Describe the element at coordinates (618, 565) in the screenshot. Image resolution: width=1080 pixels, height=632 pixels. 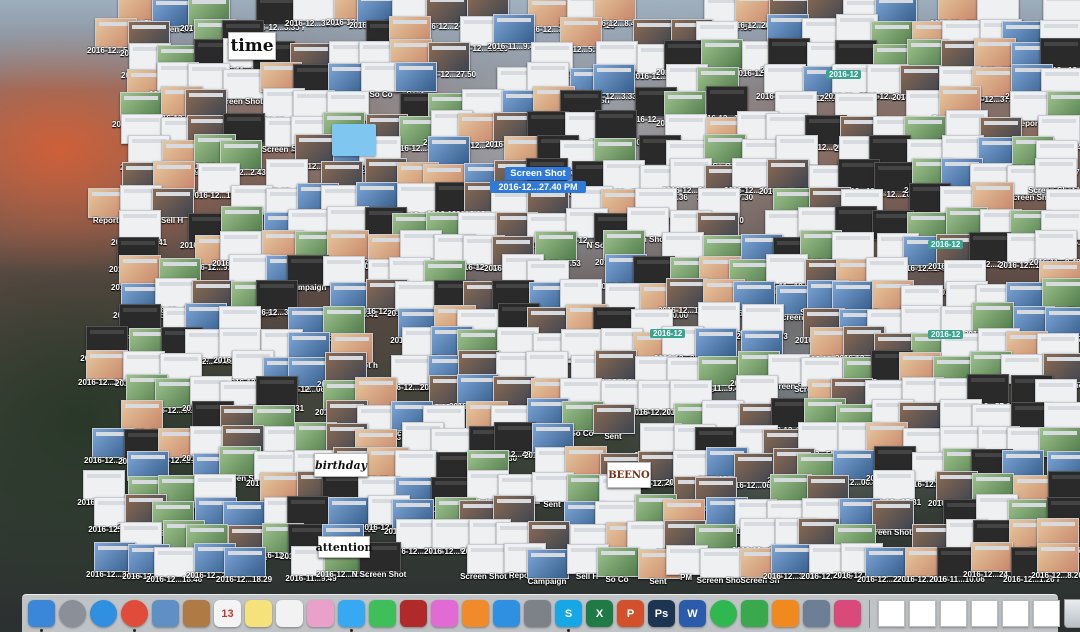
I see `screenshot-file-icon: So Co` at that location.